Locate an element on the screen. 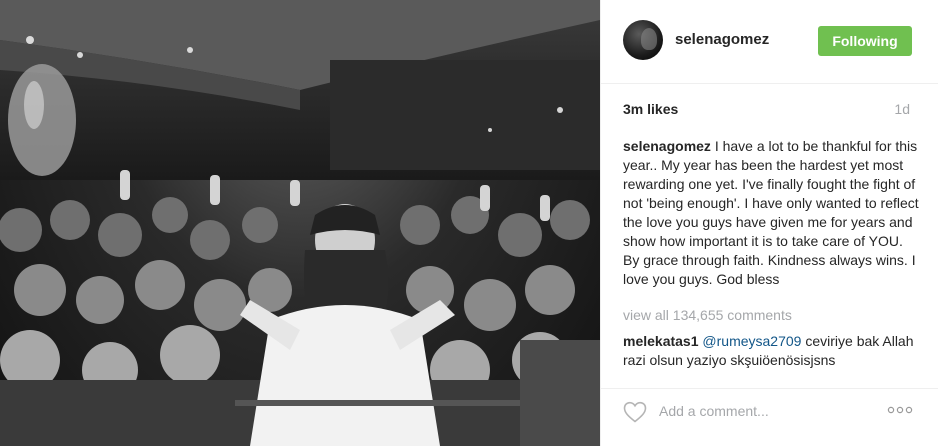 The width and height of the screenshot is (938, 446). avatar is located at coordinates (643, 40).